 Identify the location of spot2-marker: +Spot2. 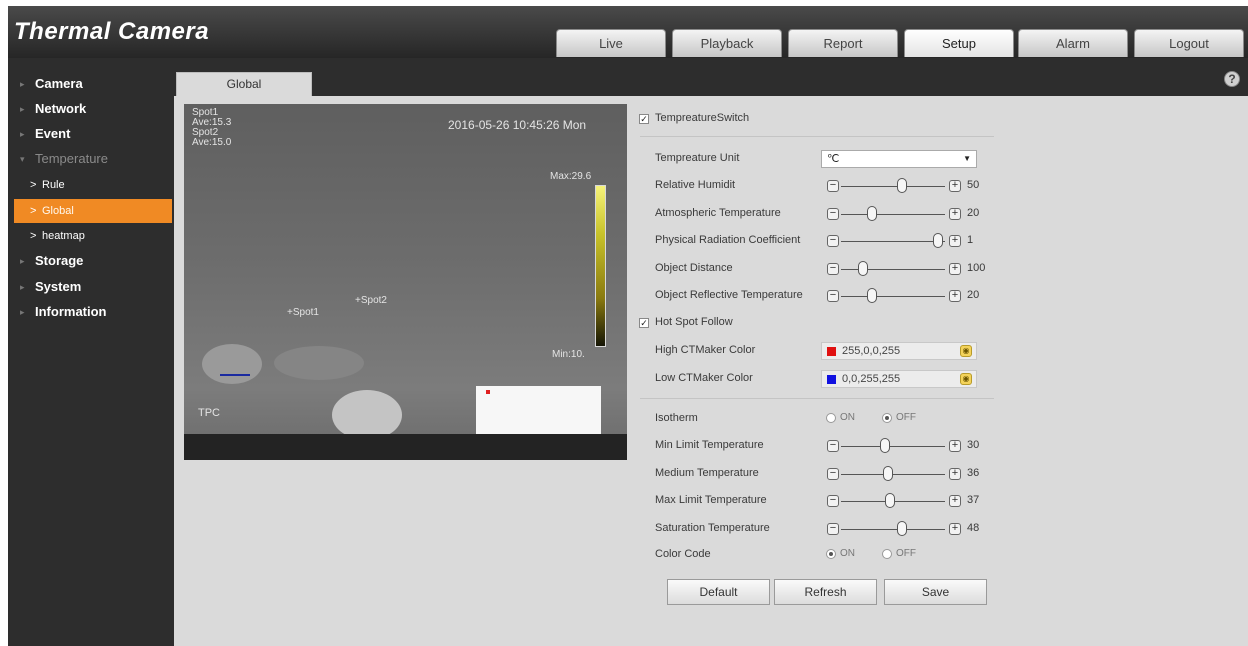
(371, 300).